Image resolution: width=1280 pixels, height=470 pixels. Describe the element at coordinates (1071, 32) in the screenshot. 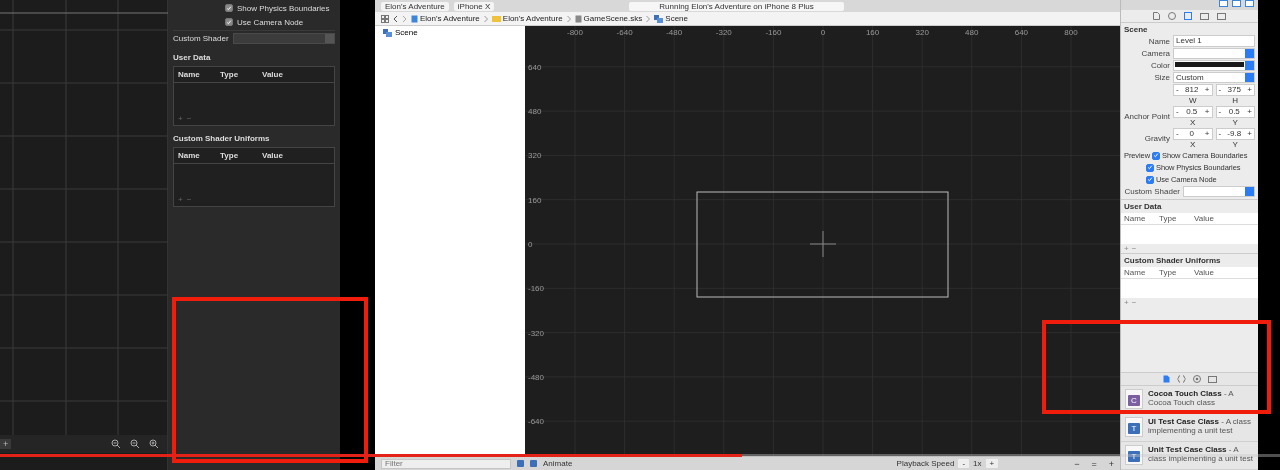

I see `ruler-label: 800` at that location.